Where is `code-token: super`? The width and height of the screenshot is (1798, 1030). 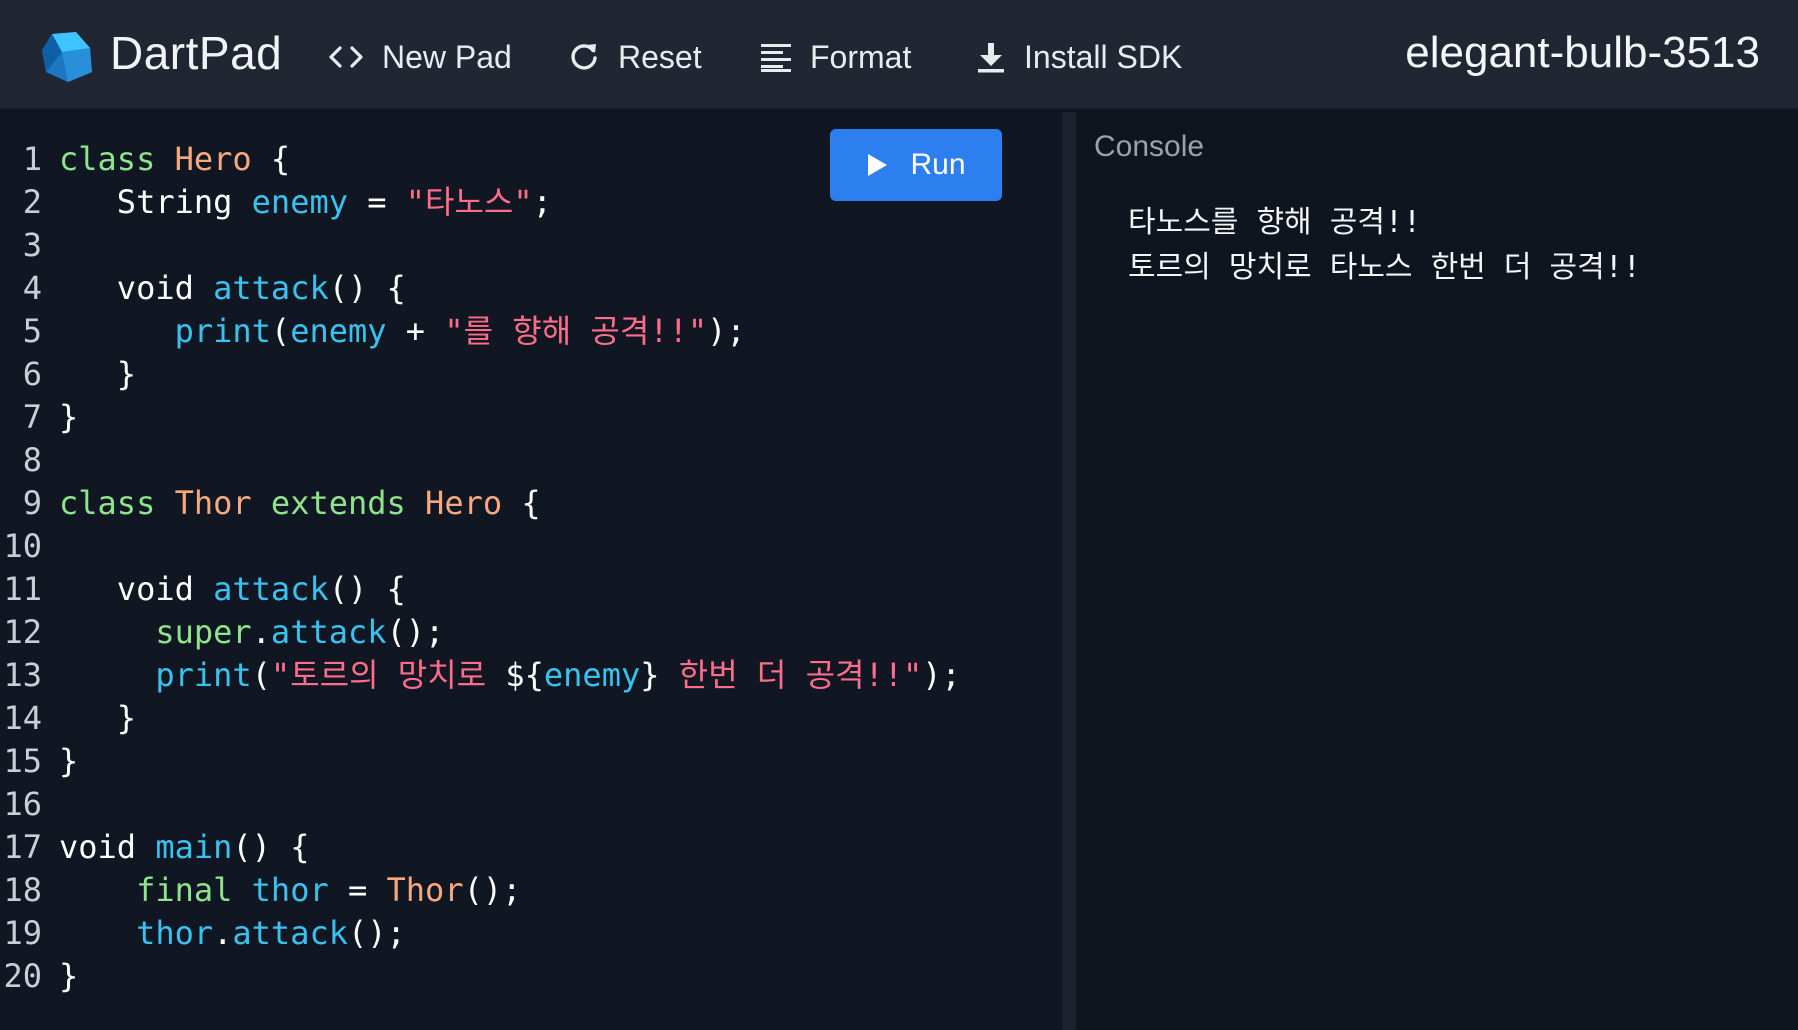
code-token: super is located at coordinates (203, 632).